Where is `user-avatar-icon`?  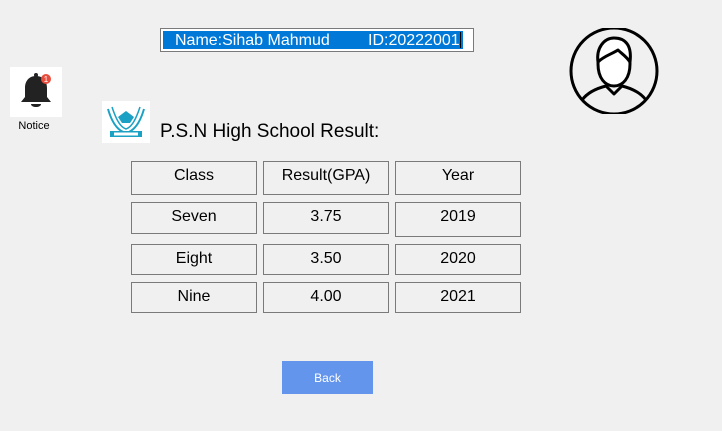
user-avatar-icon is located at coordinates (614, 71).